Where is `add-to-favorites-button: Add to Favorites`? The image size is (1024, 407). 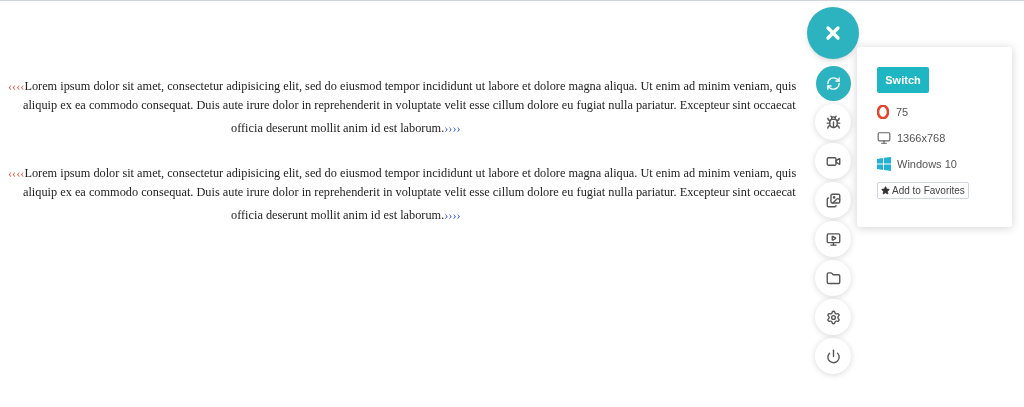 add-to-favorites-button: Add to Favorites is located at coordinates (923, 190).